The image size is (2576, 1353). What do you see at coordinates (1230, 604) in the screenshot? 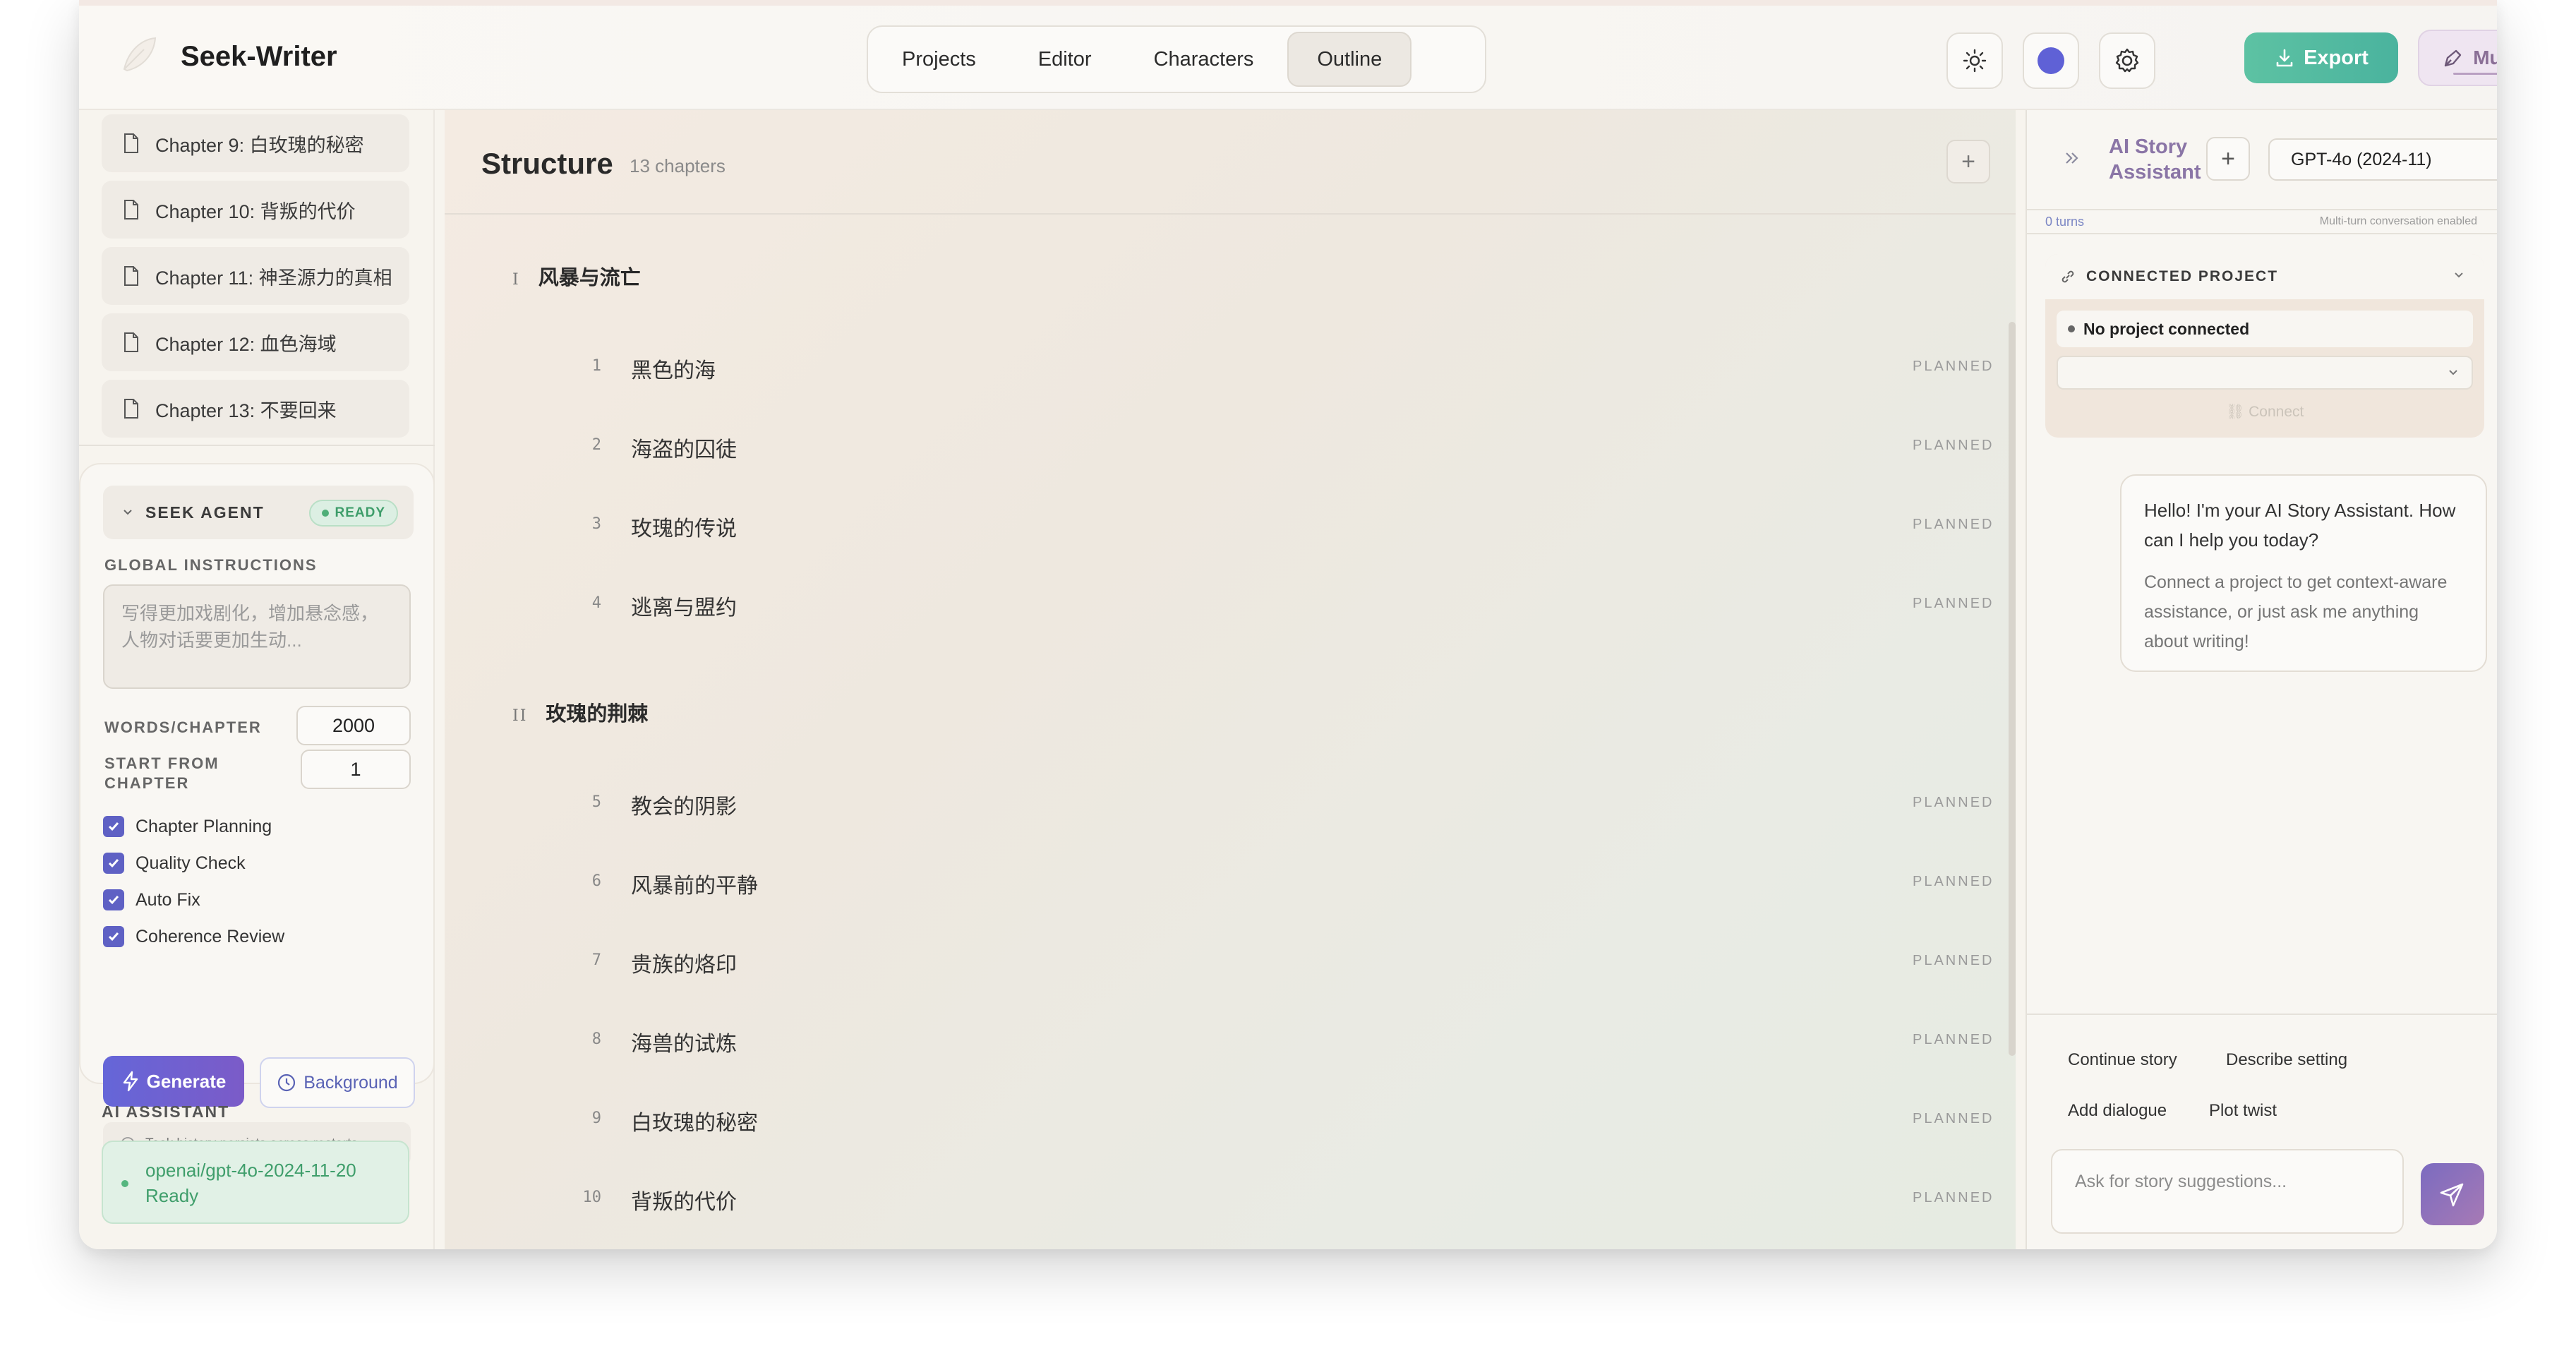
I see `chapter-row: 4 逃离与盟约 PLANNED` at bounding box center [1230, 604].